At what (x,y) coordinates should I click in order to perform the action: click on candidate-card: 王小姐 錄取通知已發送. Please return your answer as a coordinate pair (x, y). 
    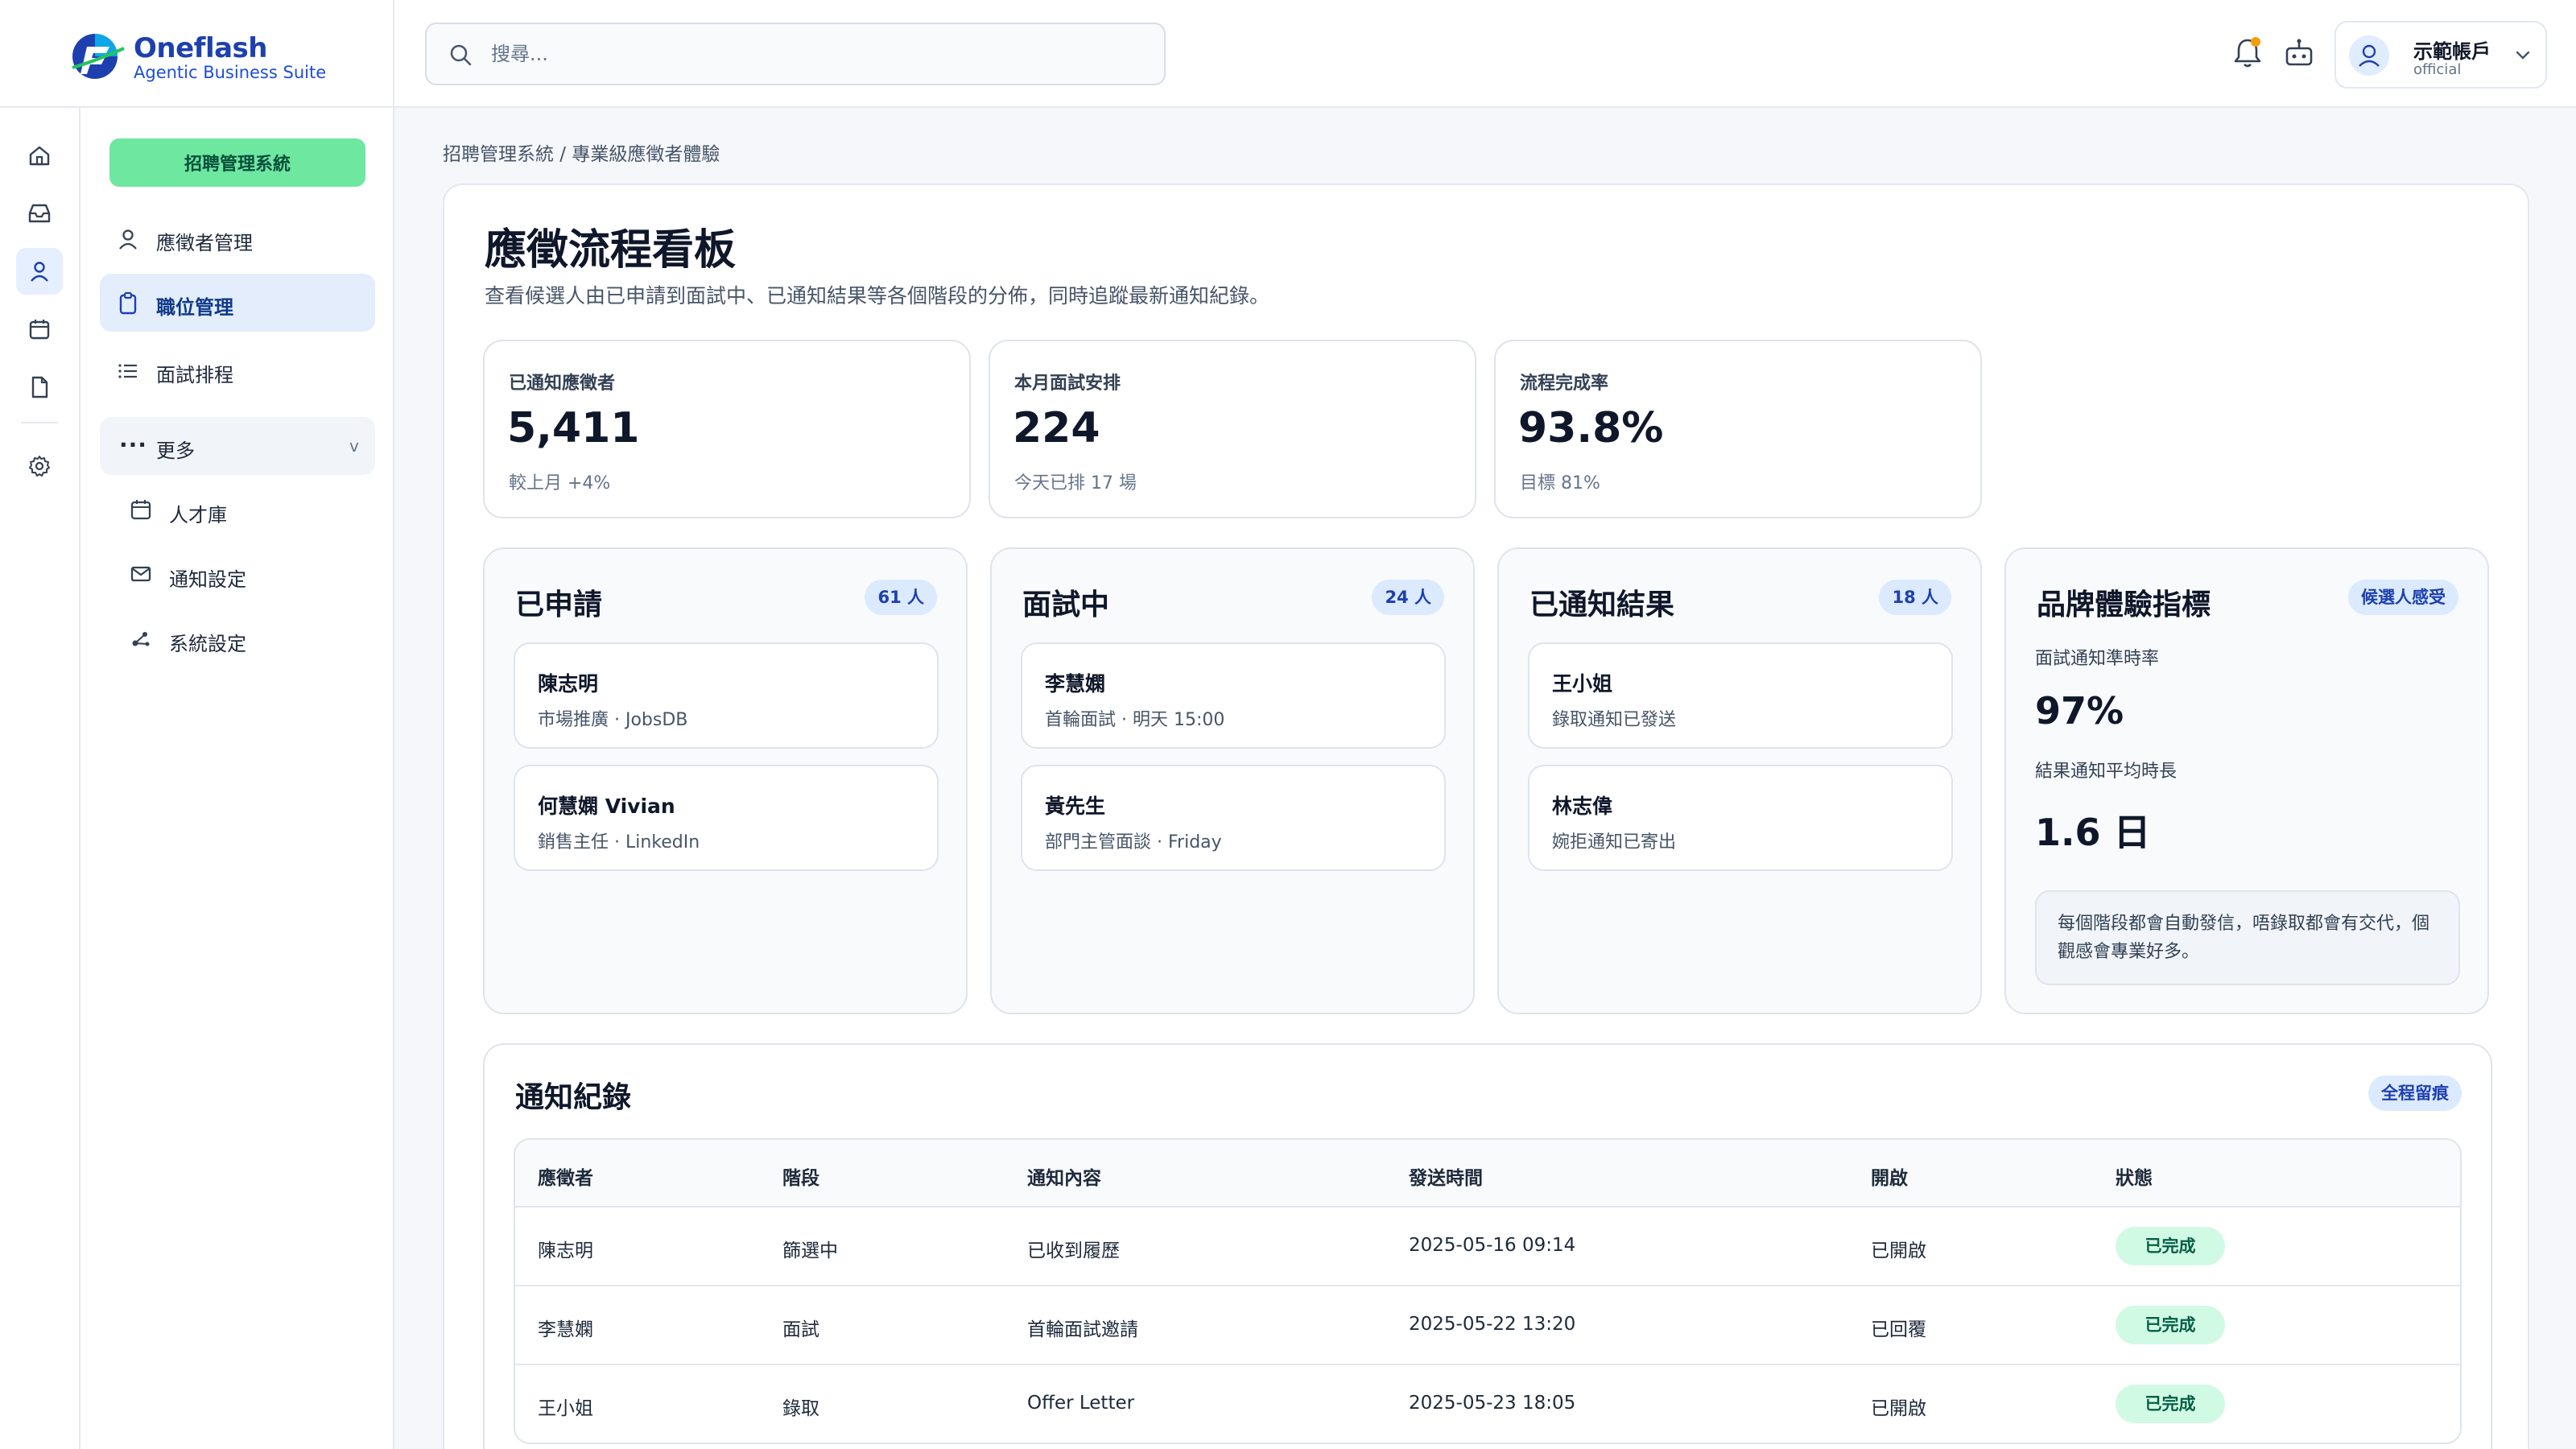
    Looking at the image, I should click on (1740, 695).